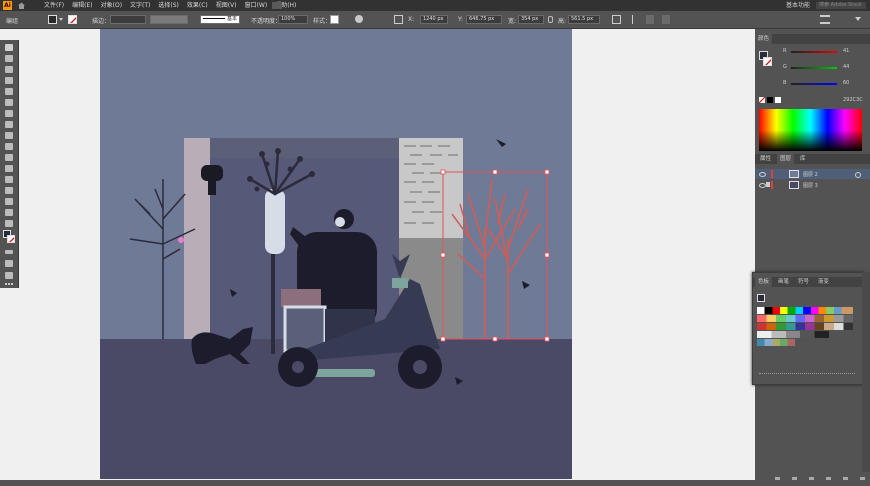  I want to click on selection-type-label: 编组, so click(12, 21).